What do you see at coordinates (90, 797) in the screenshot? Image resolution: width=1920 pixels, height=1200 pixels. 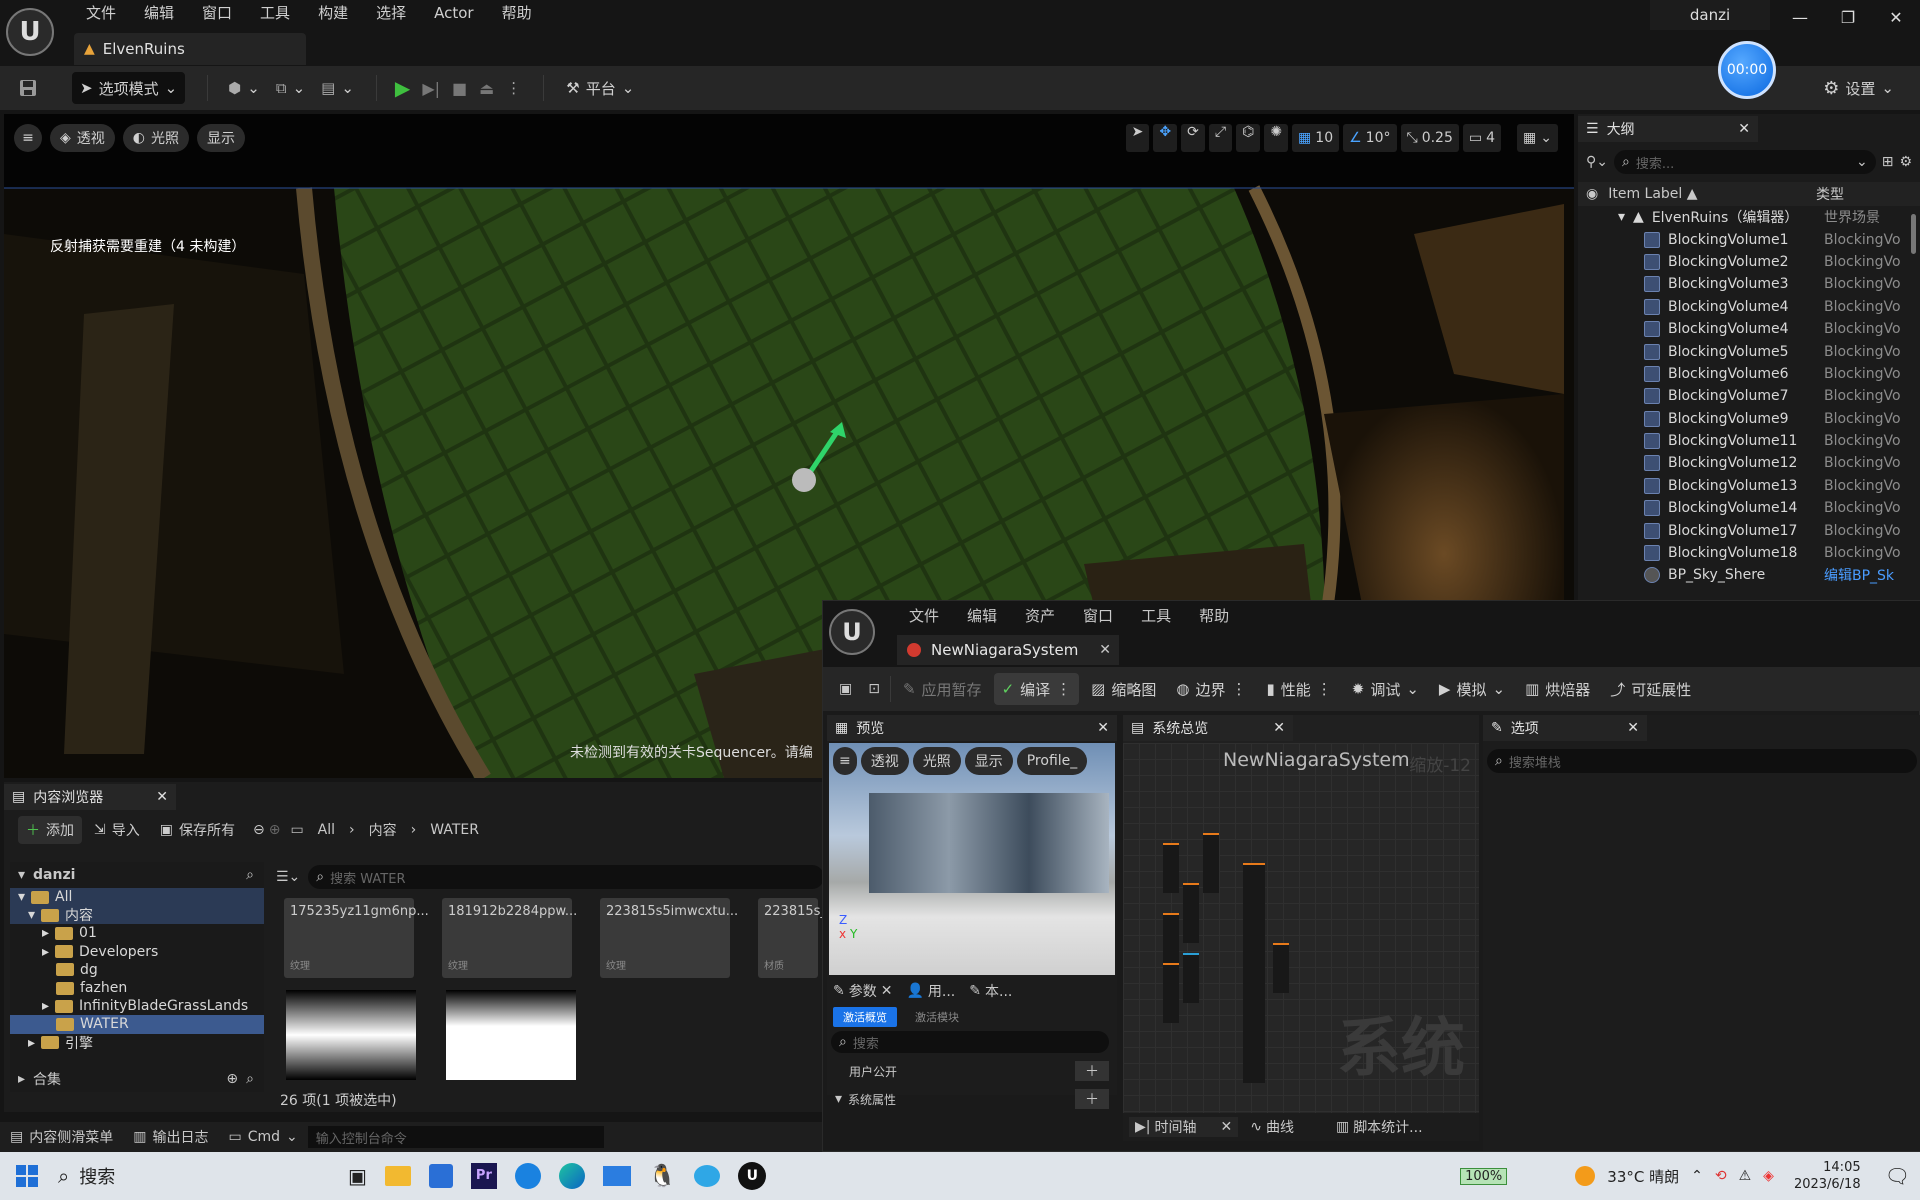 I see `content-browser-tab: ▤ 内容浏览器 ✕` at bounding box center [90, 797].